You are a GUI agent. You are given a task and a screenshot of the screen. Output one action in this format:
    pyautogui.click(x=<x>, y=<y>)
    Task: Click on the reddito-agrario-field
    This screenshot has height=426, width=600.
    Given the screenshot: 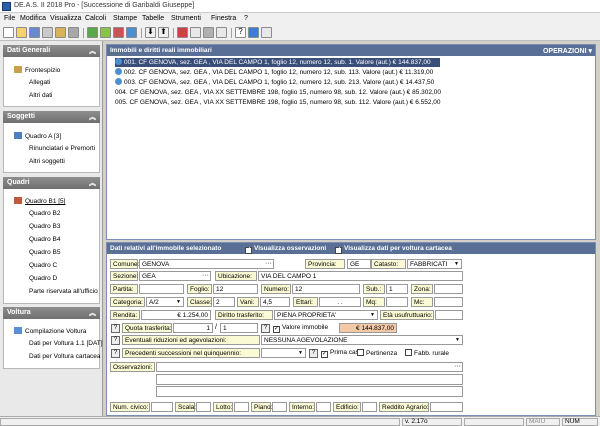 What is the action you would take?
    pyautogui.click(x=446, y=407)
    